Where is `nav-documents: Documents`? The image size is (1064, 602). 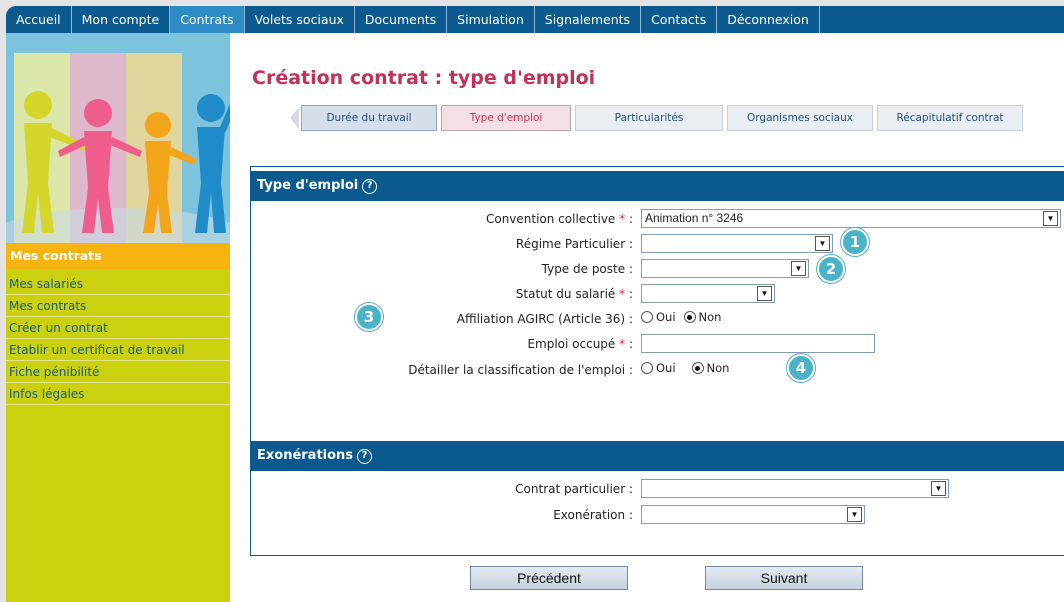
nav-documents: Documents is located at coordinates (401, 19).